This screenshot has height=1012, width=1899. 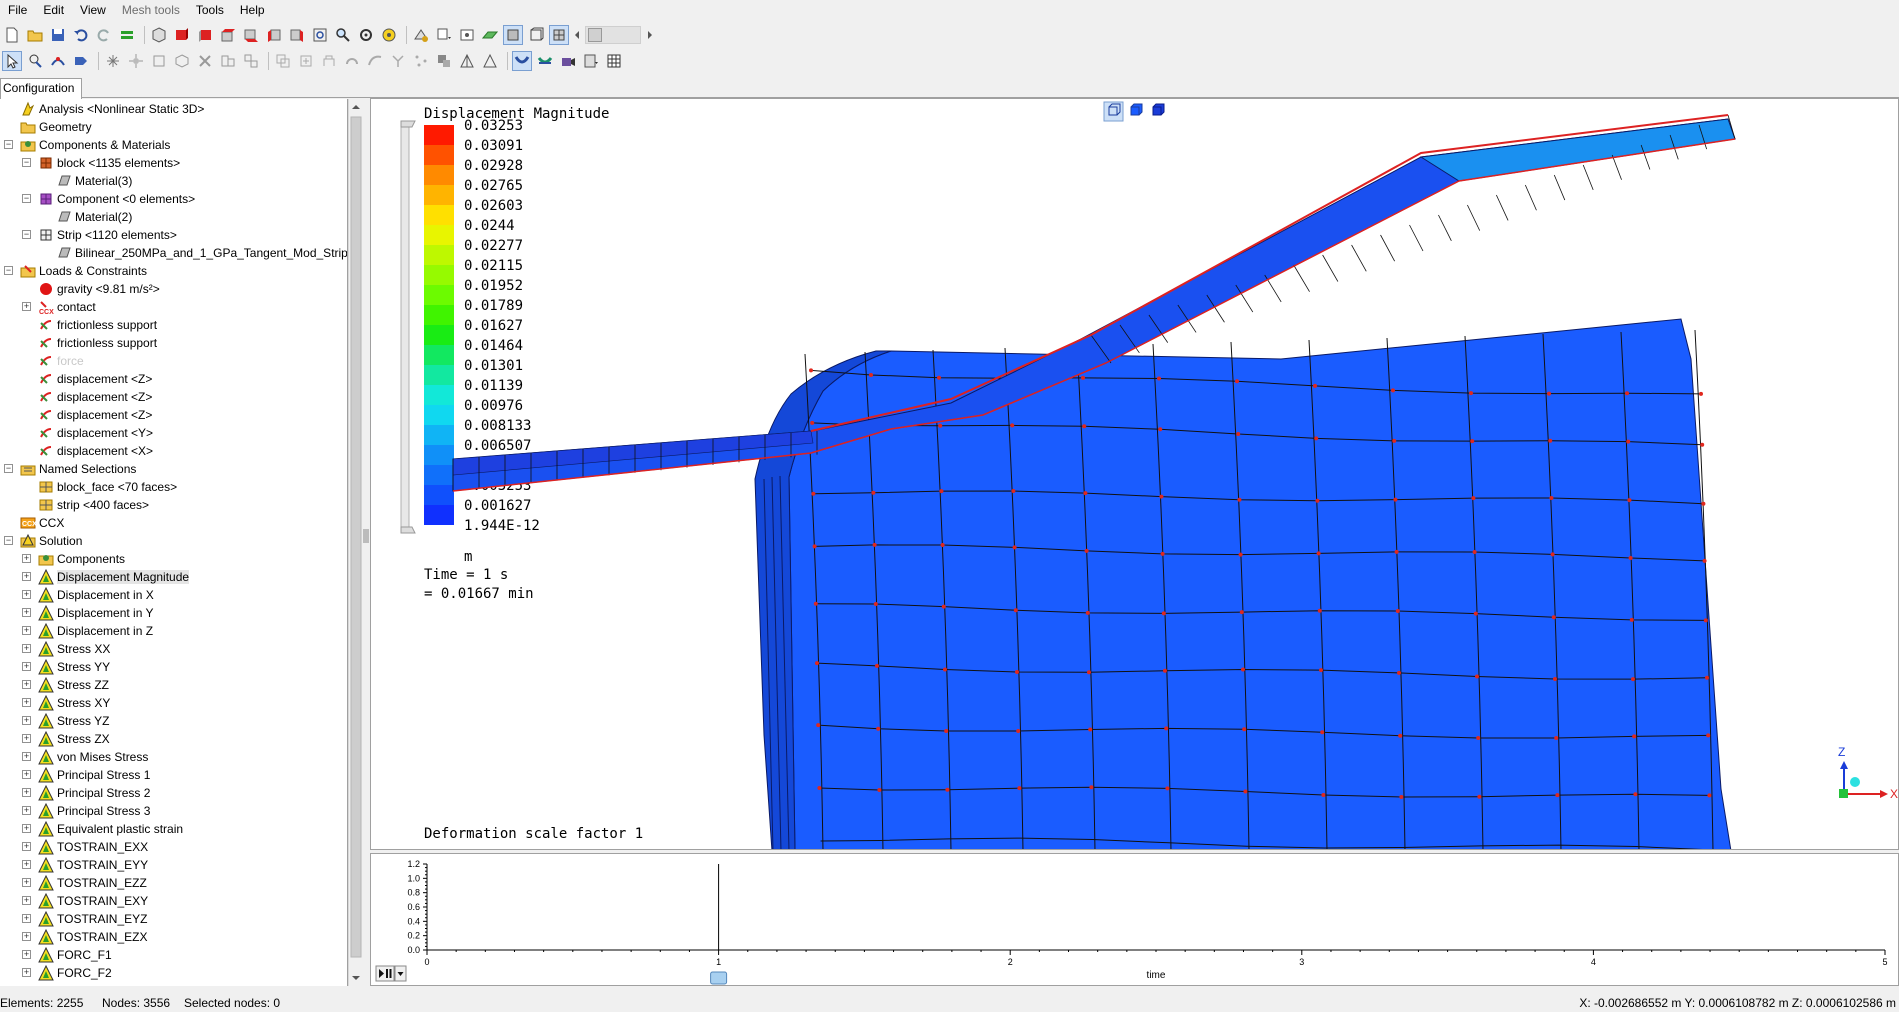 What do you see at coordinates (93, 757) in the screenshot?
I see `tree-item: von Mises Stress` at bounding box center [93, 757].